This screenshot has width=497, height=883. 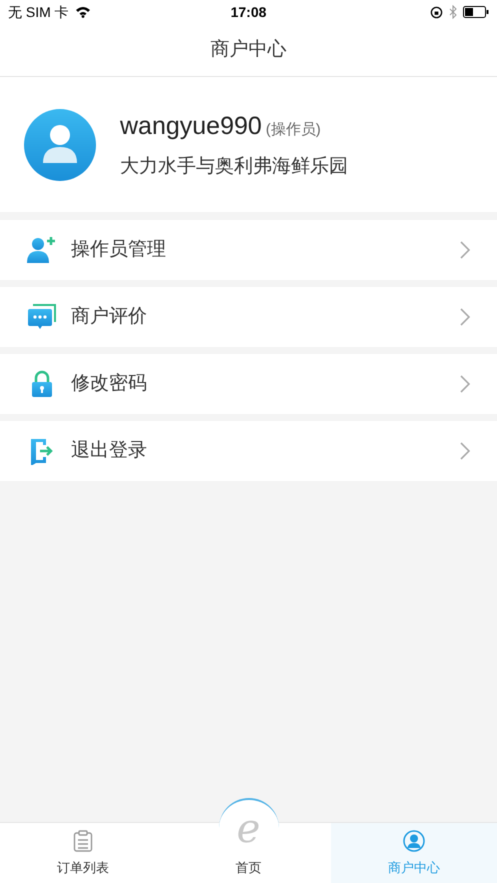 What do you see at coordinates (42, 317) in the screenshot?
I see `chat-bubble-icon` at bounding box center [42, 317].